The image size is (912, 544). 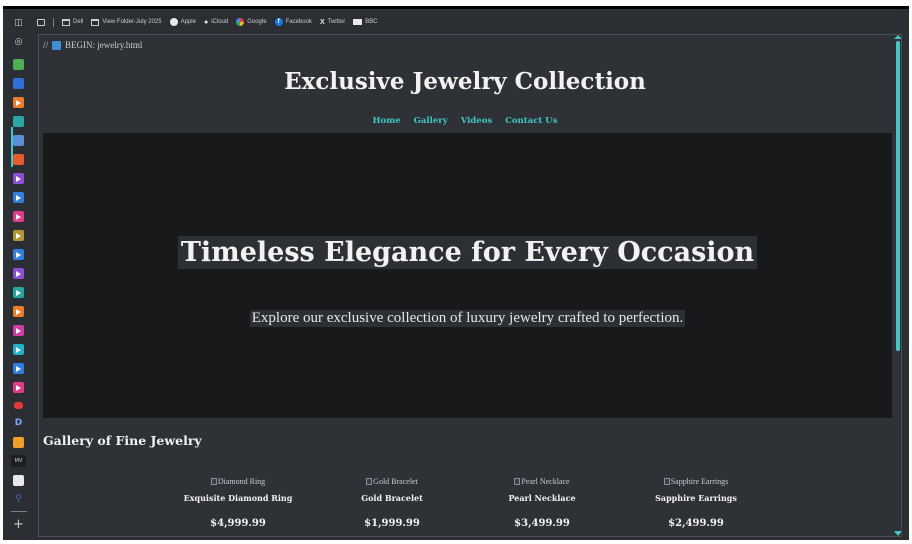 I want to click on play-cyan-icon, so click(x=18, y=349).